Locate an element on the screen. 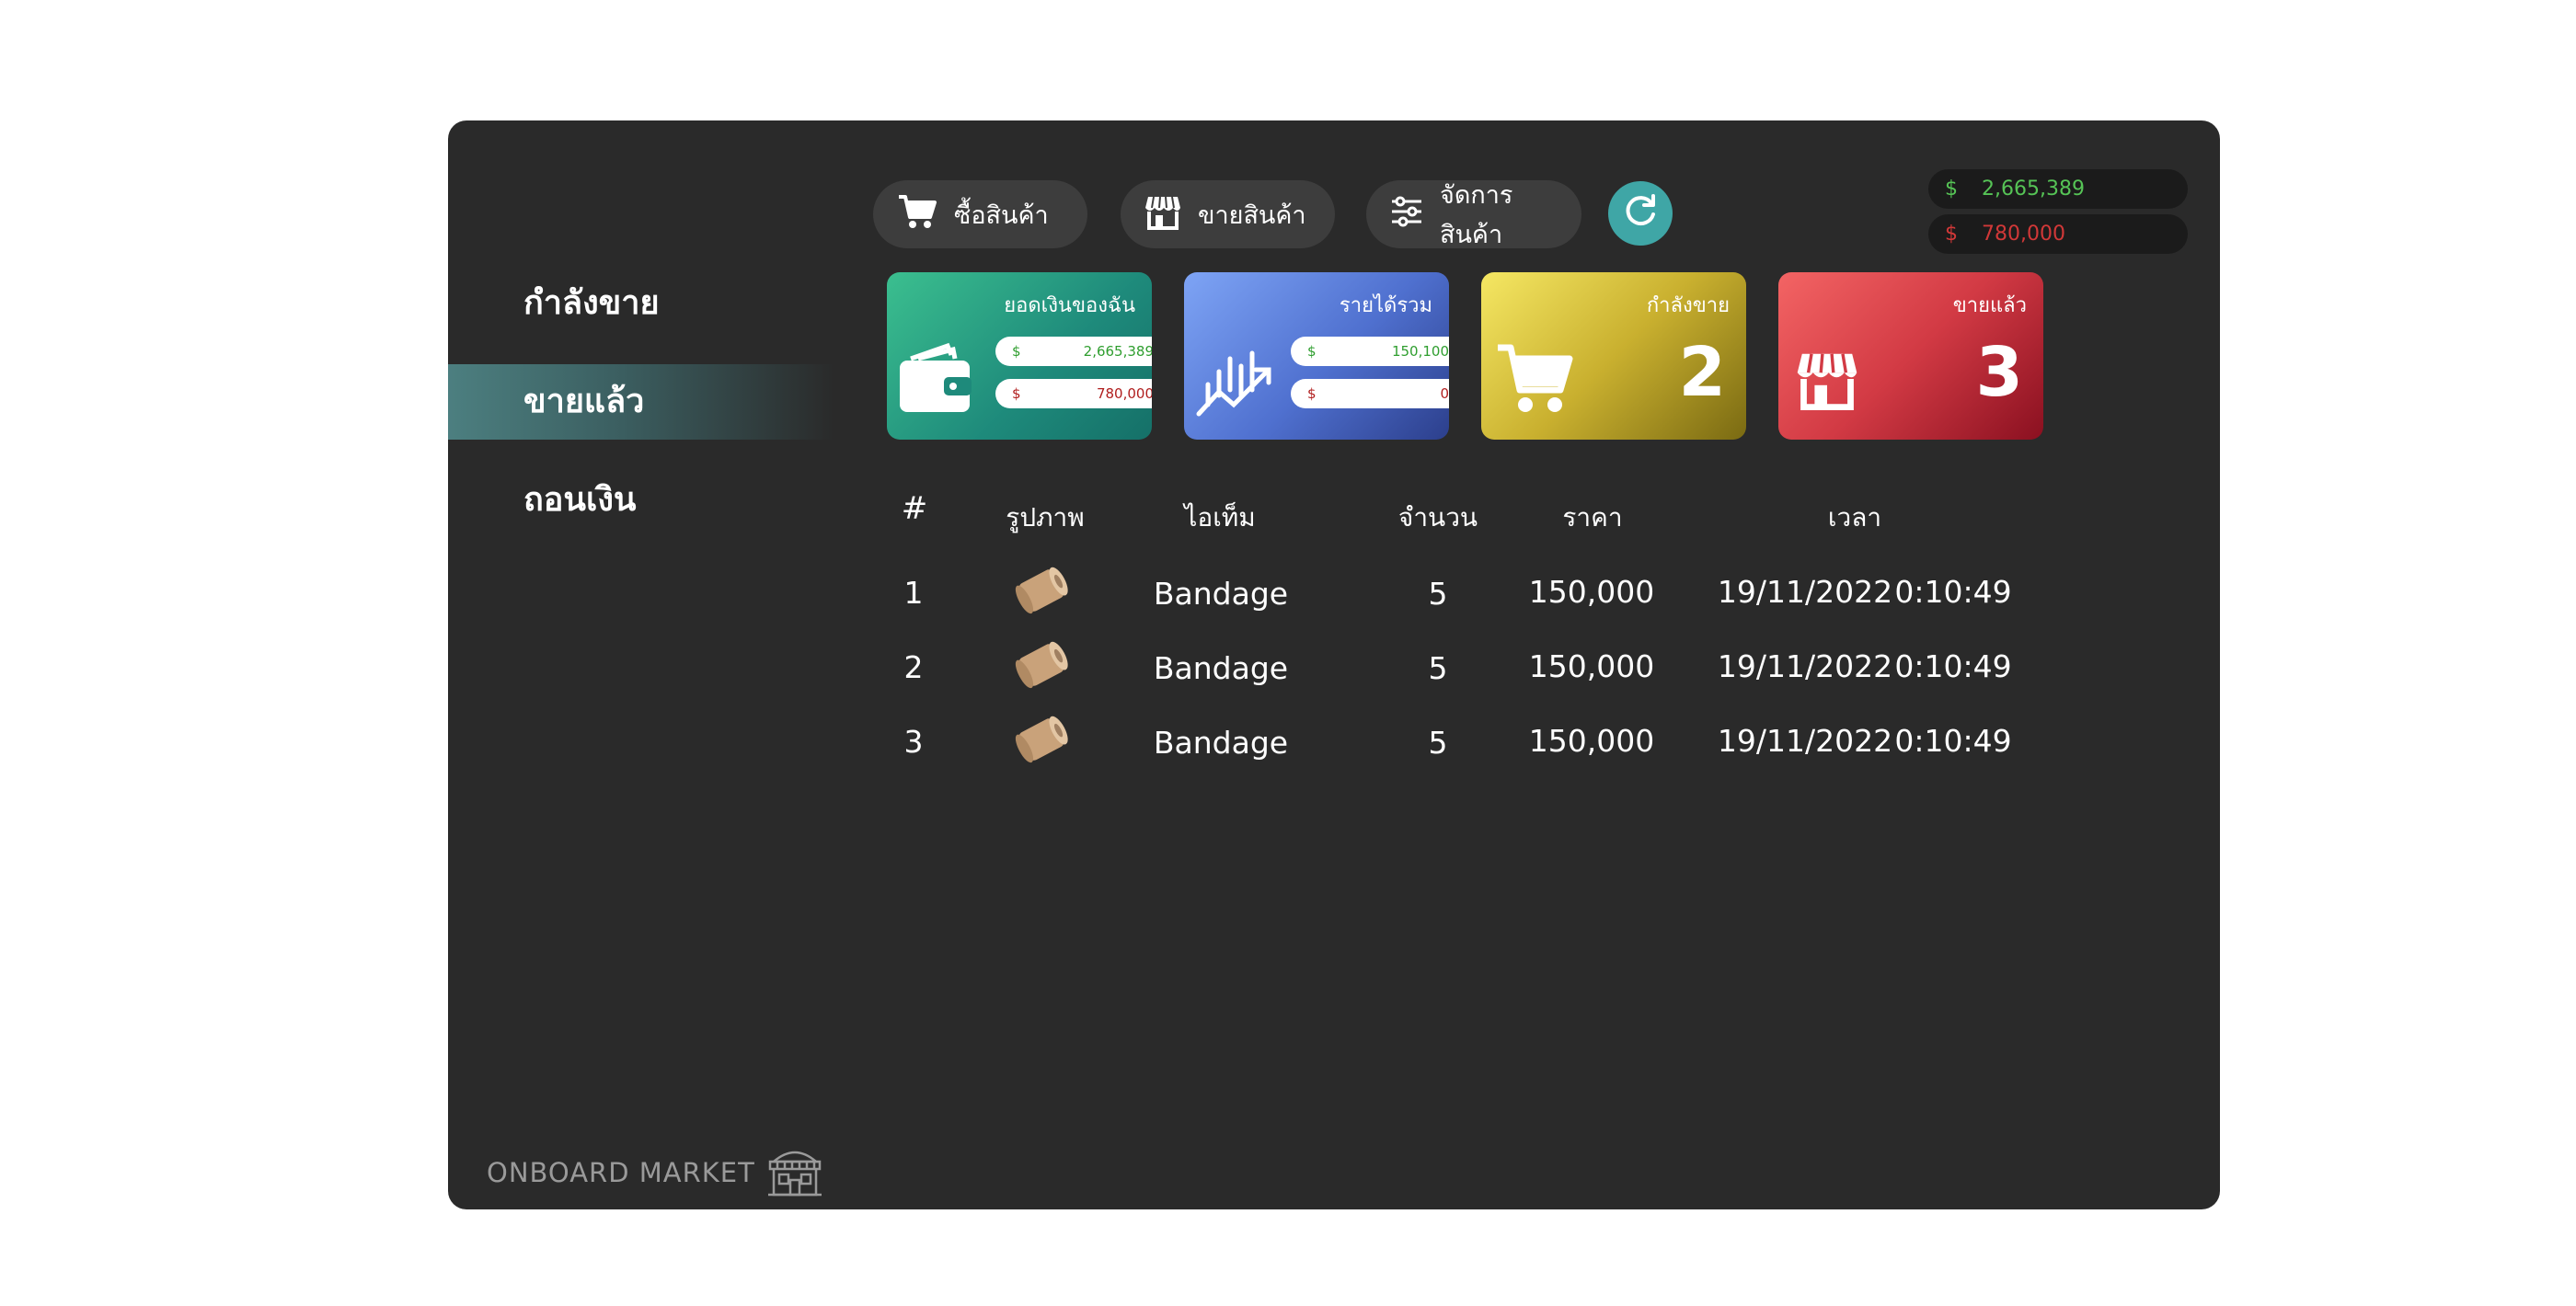 Image resolution: width=2576 pixels, height=1306 pixels. column-header-item: ไอเท็ม is located at coordinates (1220, 518).